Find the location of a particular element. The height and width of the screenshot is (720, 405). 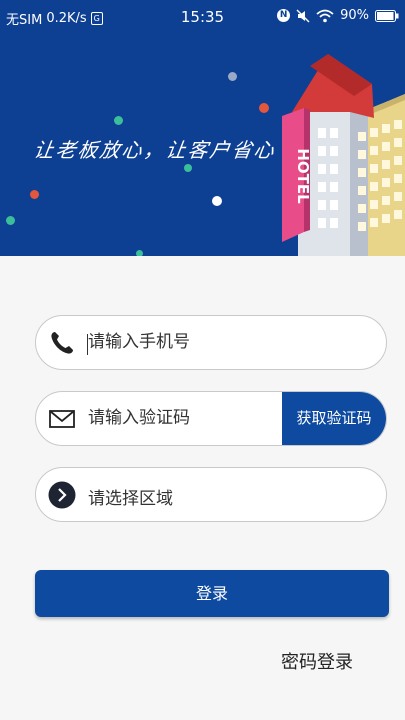

code-field: 获取验证码 is located at coordinates (211, 418).